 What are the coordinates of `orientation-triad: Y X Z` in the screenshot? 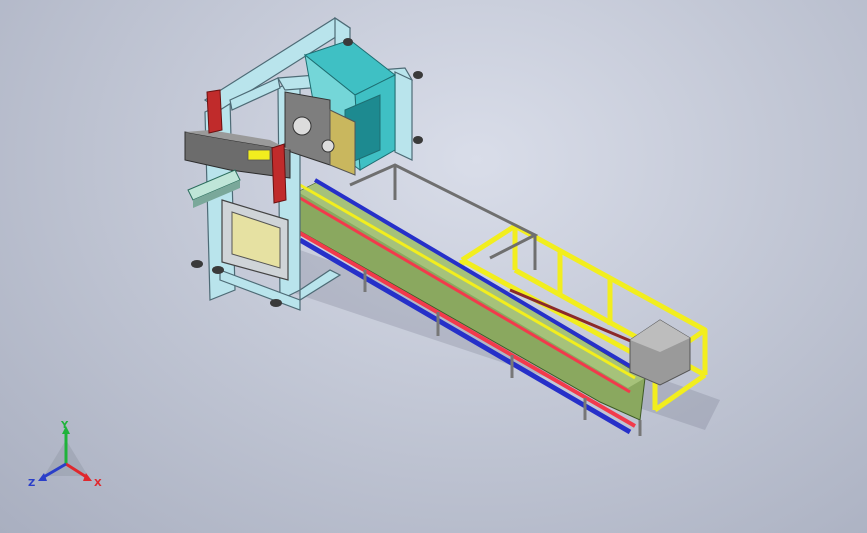 It's located at (65, 454).